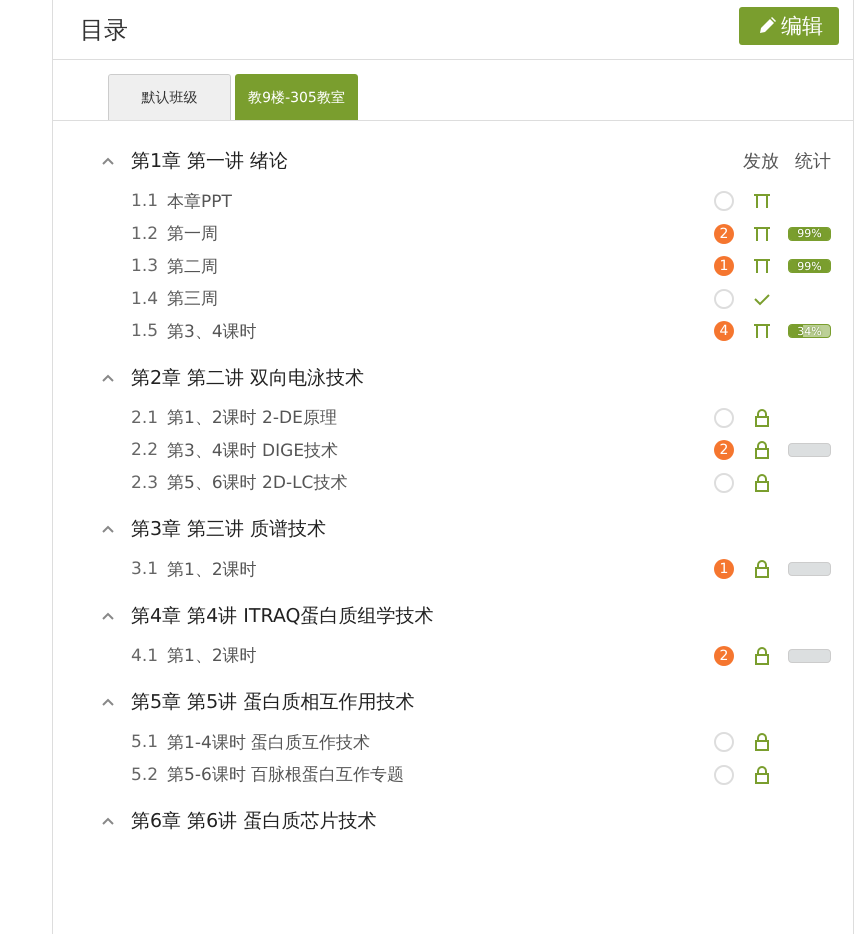  What do you see at coordinates (724, 331) in the screenshot?
I see `count-badge: 4` at bounding box center [724, 331].